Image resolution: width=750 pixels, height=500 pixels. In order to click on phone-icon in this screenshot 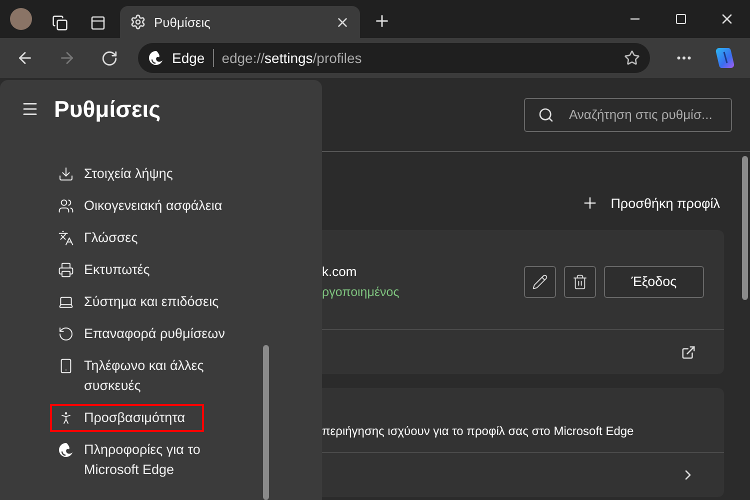, I will do `click(66, 366)`.